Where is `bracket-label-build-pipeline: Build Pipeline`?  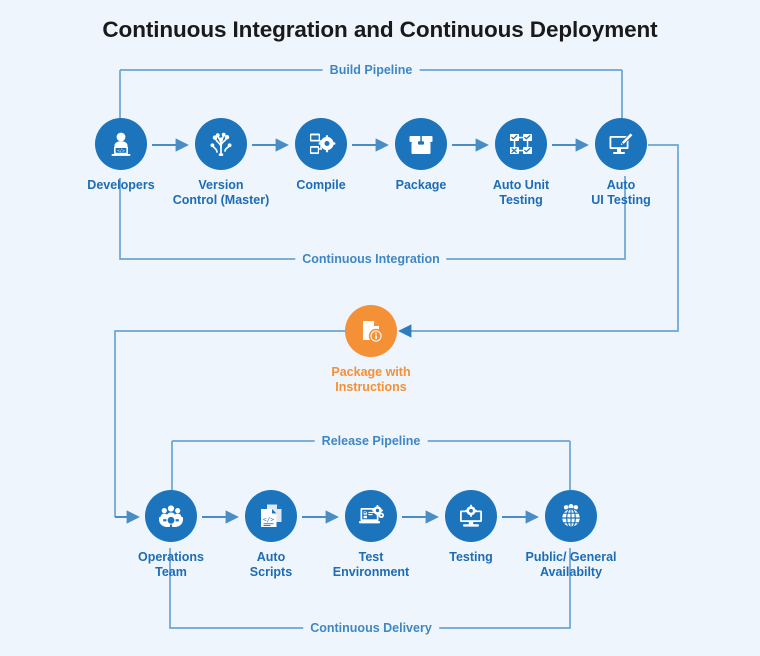
bracket-label-build-pipeline: Build Pipeline is located at coordinates (371, 70).